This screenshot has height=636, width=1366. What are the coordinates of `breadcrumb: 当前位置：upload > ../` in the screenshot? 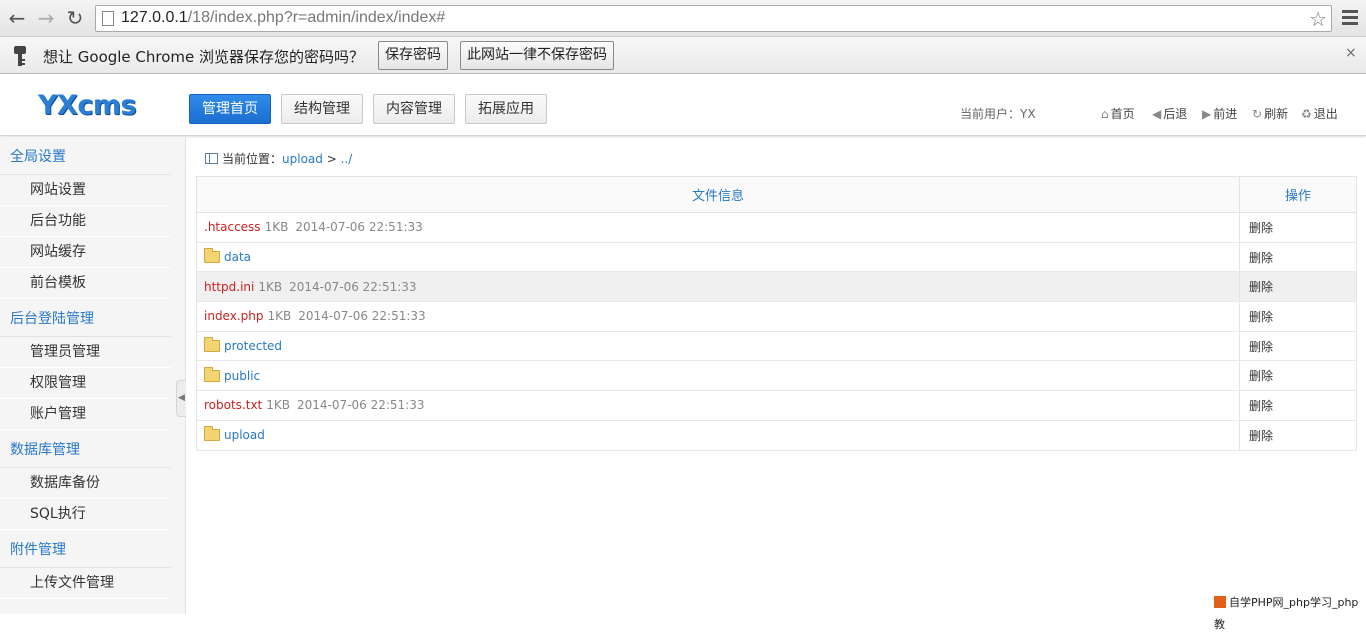 It's located at (278, 158).